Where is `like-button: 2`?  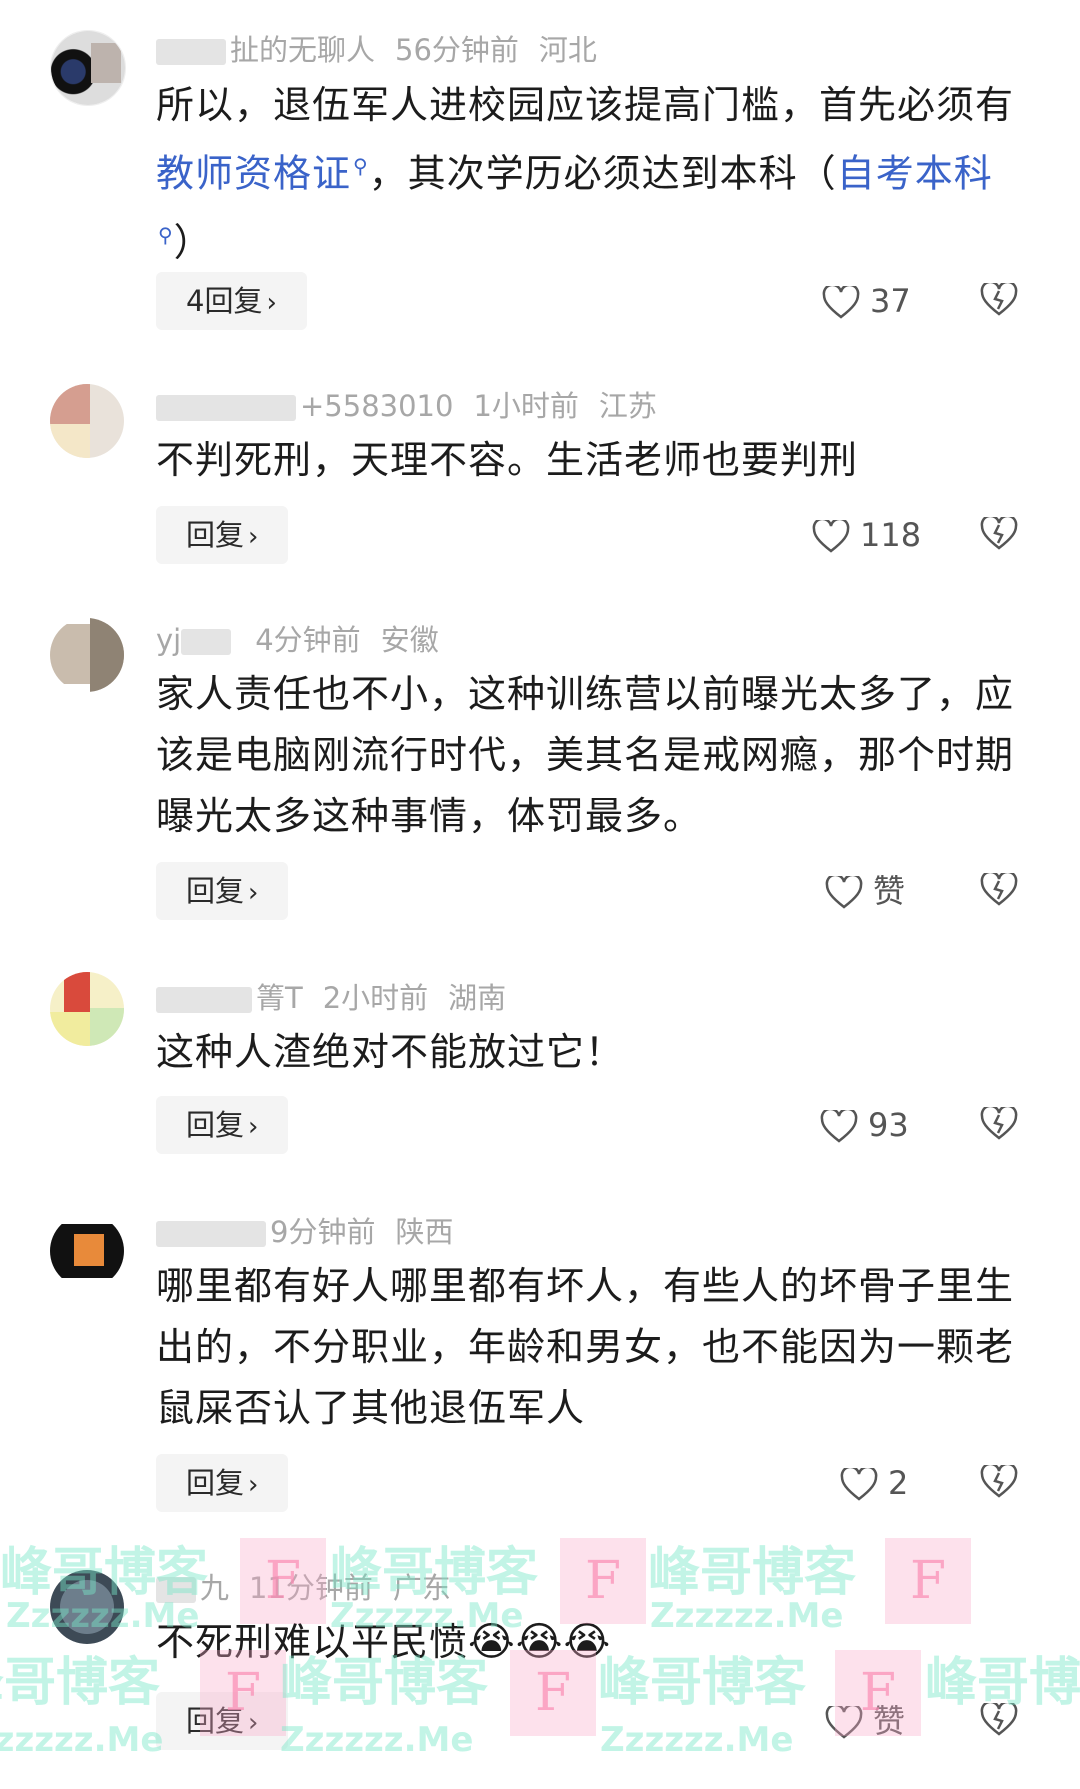
like-button: 2 is located at coordinates (874, 1483).